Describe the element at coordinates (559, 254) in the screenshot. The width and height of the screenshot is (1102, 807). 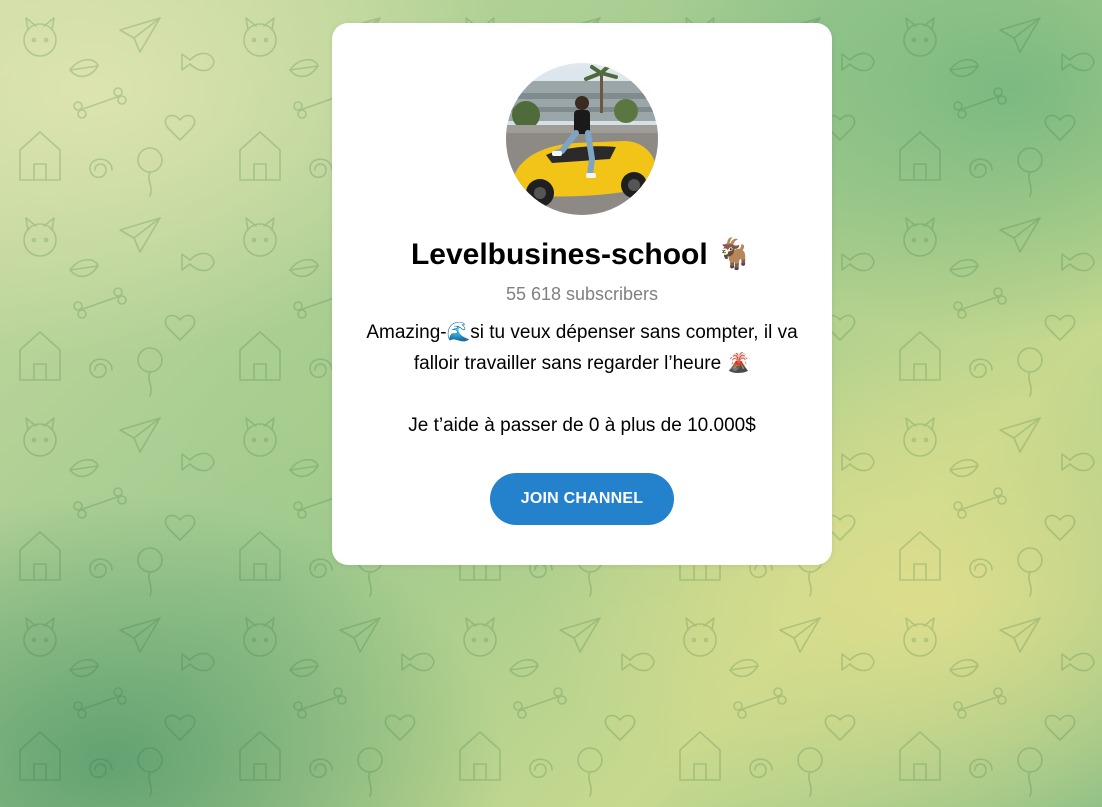
I see `channel-name: Levelbusines-school` at that location.